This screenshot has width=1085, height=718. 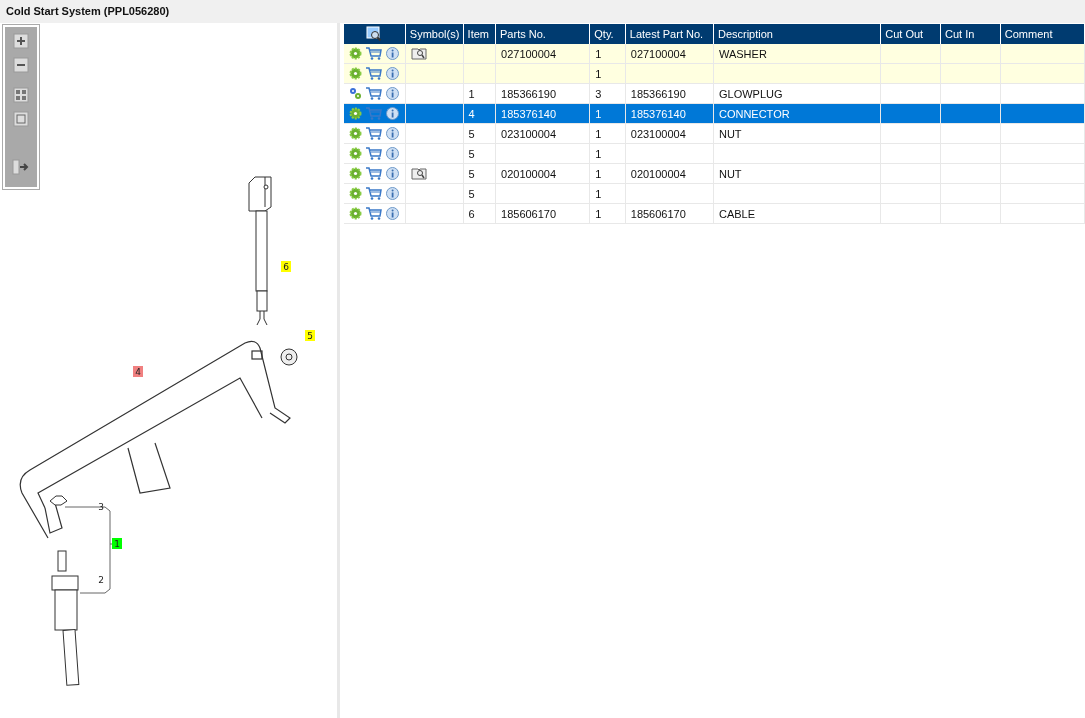 What do you see at coordinates (714, 73) in the screenshot?
I see `table-row: 1` at bounding box center [714, 73].